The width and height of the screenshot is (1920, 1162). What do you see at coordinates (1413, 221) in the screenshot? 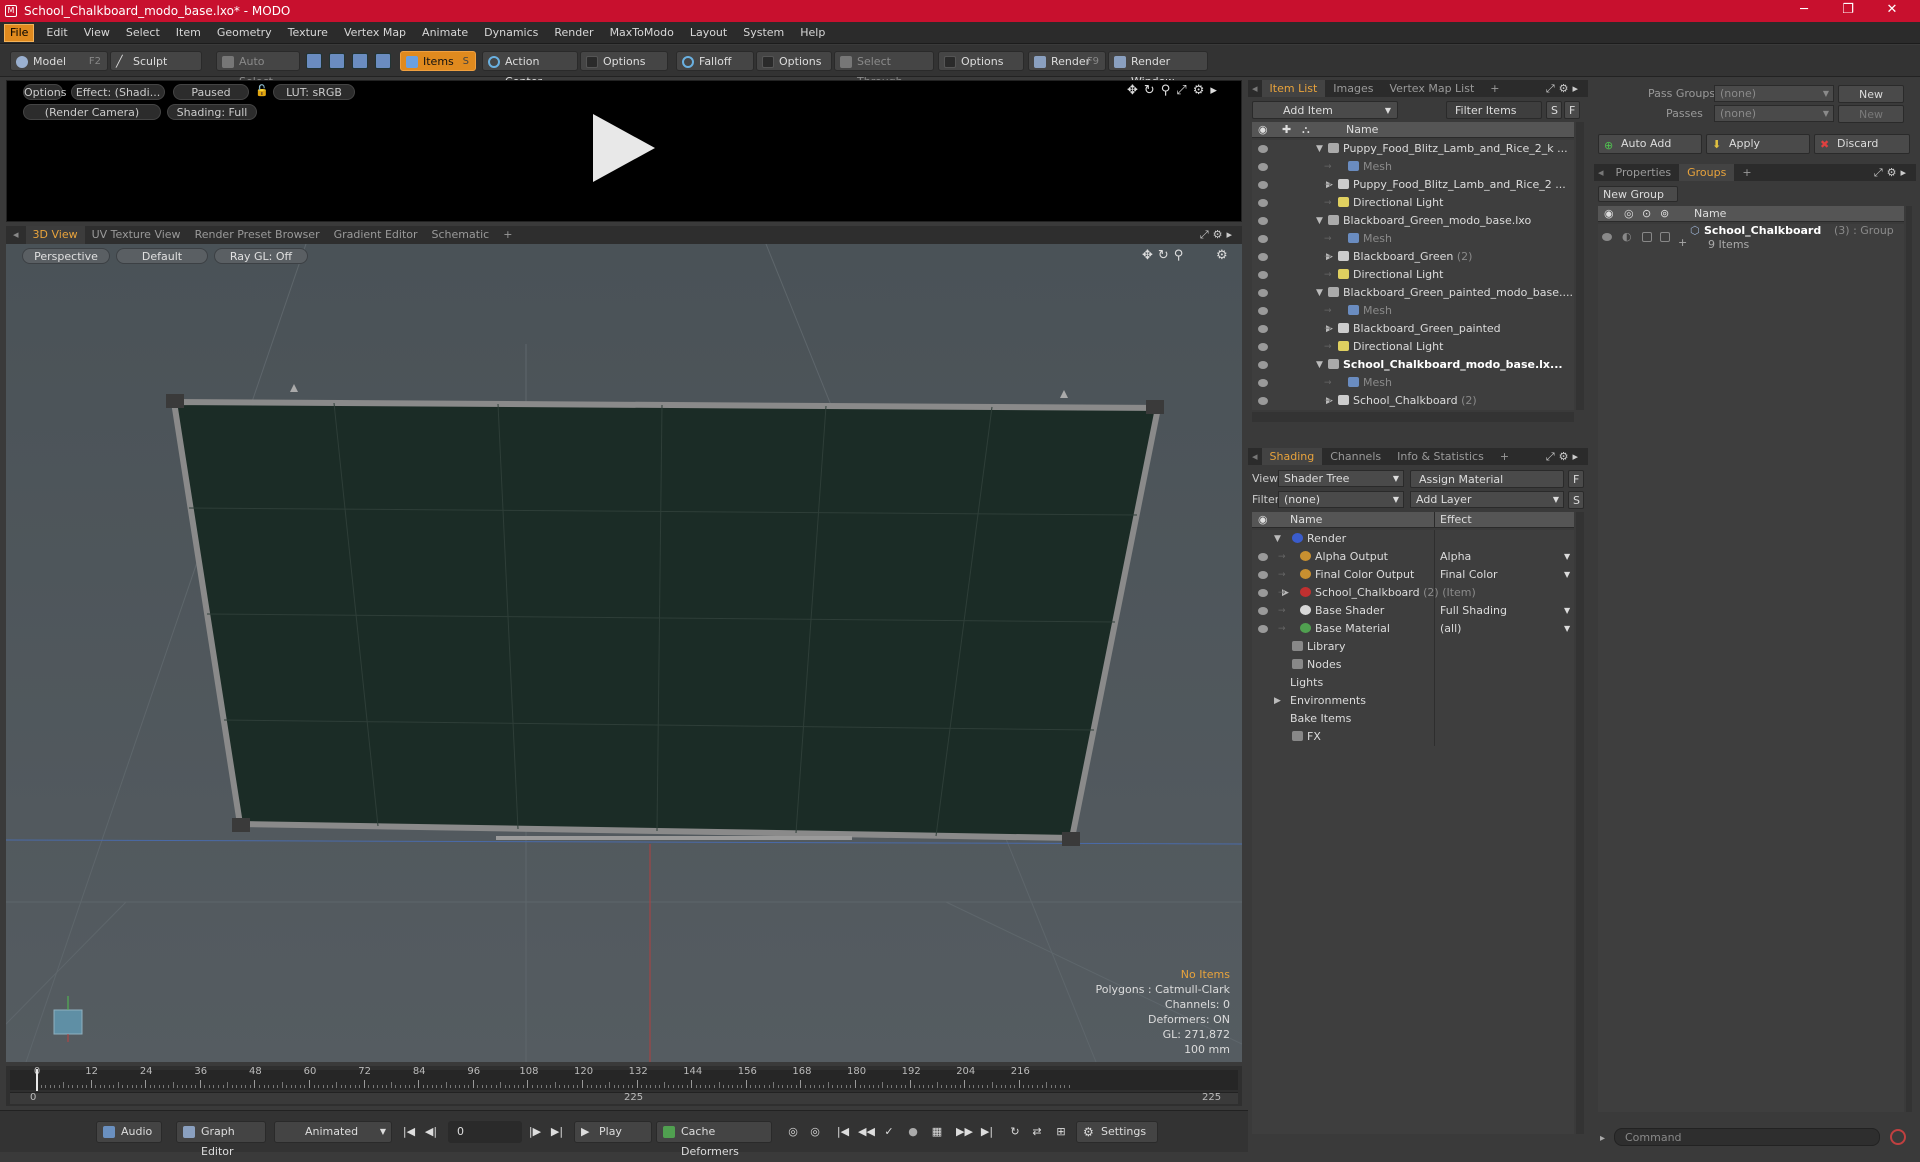
I see `item-list-row: ▼ Blackboard_Green_modo_base.lxo` at bounding box center [1413, 221].